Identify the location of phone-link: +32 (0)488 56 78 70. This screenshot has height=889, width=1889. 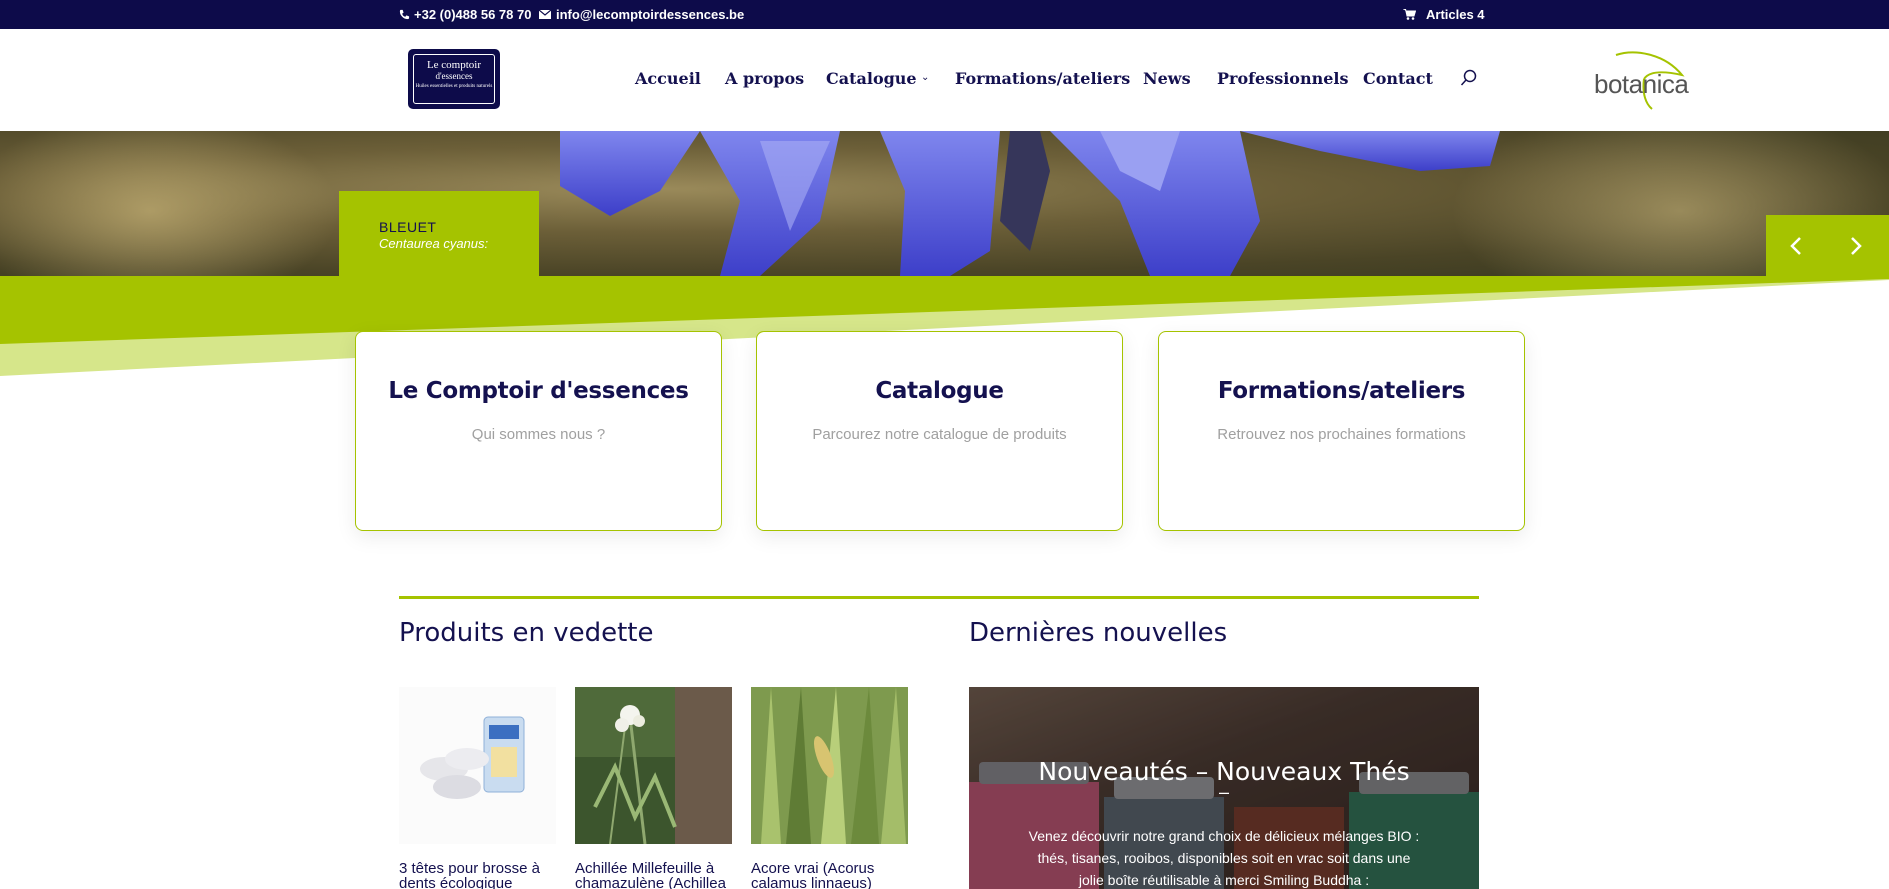
(465, 14).